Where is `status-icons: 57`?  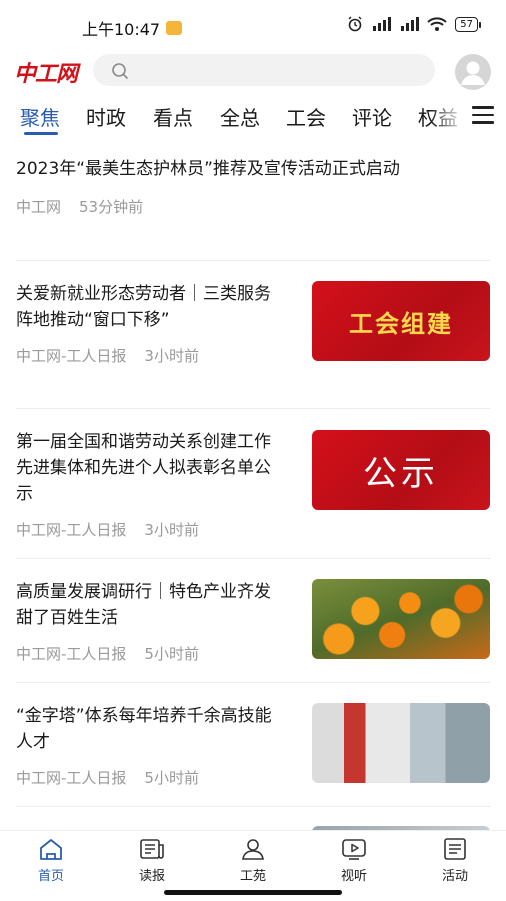 status-icons: 57 is located at coordinates (414, 24).